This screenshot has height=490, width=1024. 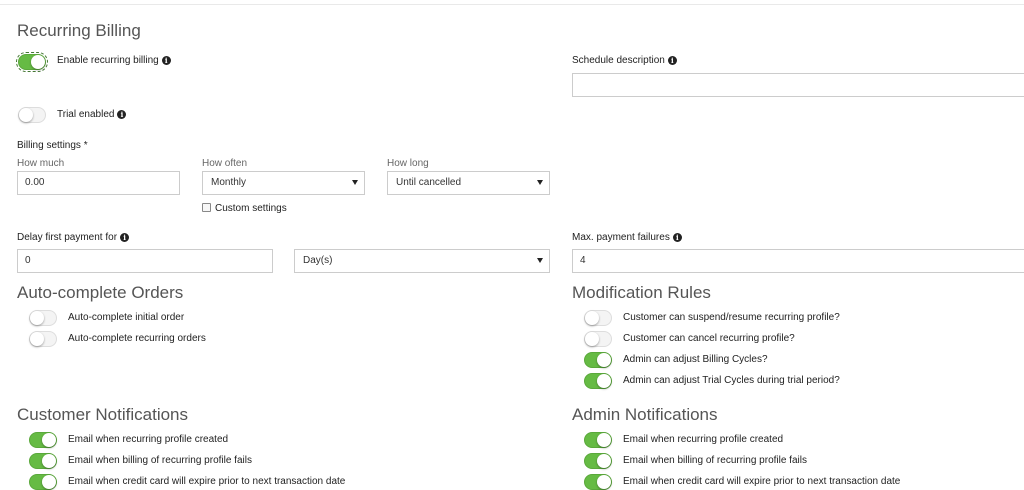 I want to click on enable-recurring-billing-label: Enable recurring billing i, so click(x=114, y=60).